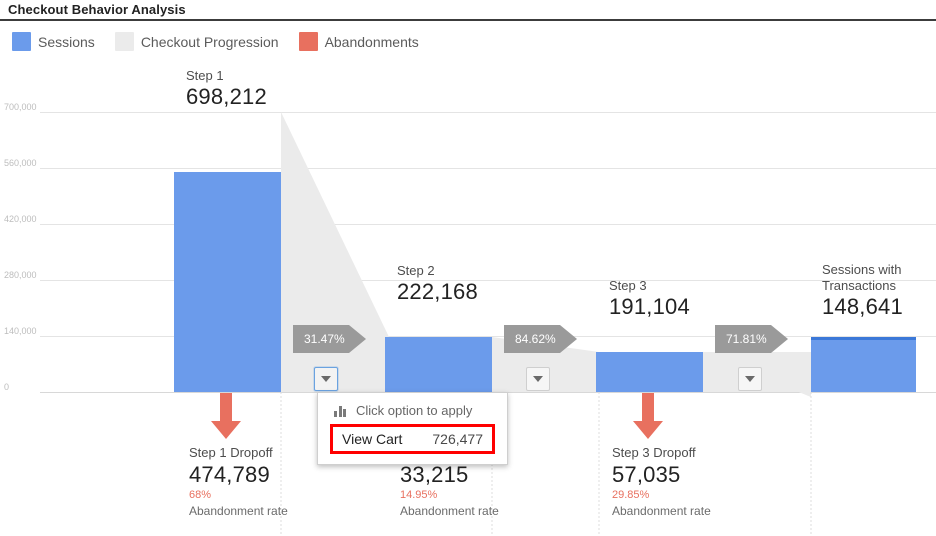  What do you see at coordinates (646, 474) in the screenshot?
I see `dropoff-3-value: 57,035` at bounding box center [646, 474].